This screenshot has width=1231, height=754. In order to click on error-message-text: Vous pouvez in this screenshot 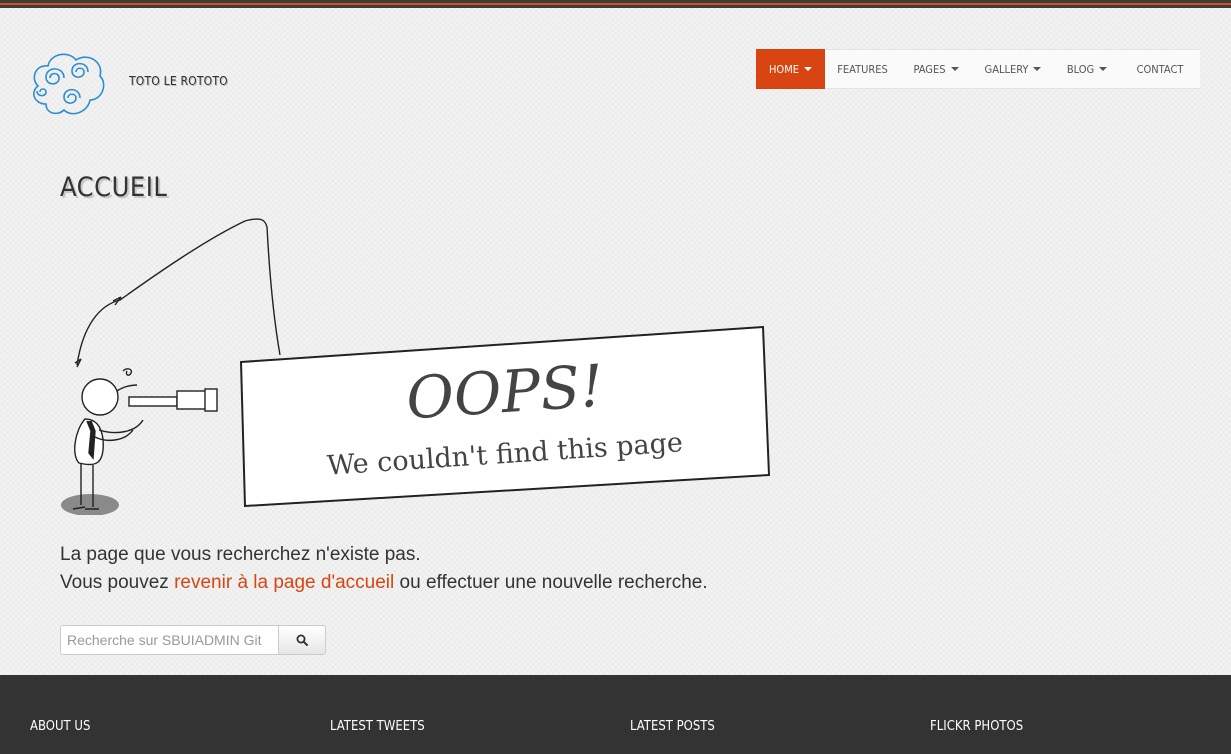, I will do `click(117, 582)`.